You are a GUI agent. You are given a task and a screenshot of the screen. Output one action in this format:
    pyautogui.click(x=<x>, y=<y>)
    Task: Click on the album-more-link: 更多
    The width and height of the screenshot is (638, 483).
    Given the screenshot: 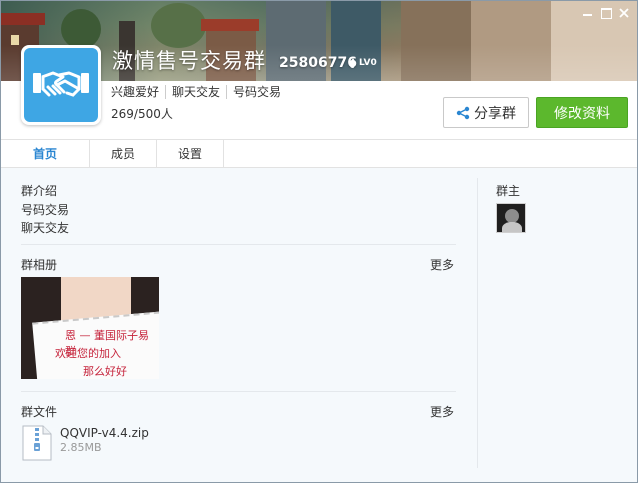 What is the action you would take?
    pyautogui.click(x=442, y=264)
    